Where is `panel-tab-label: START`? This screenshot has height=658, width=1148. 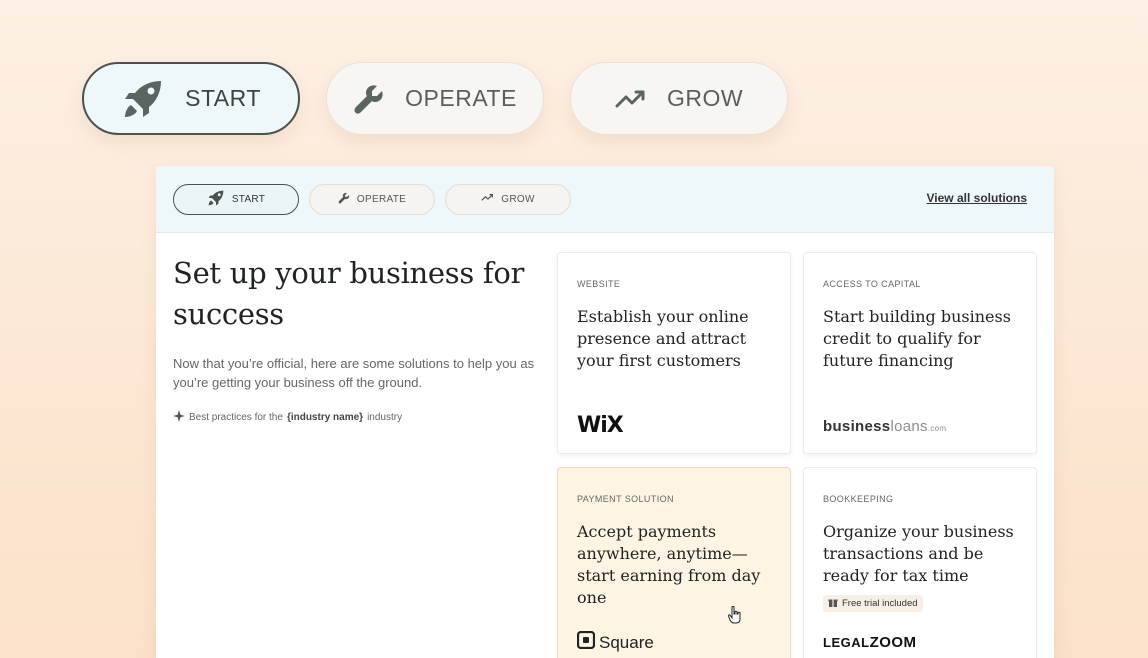
panel-tab-label: START is located at coordinates (248, 199).